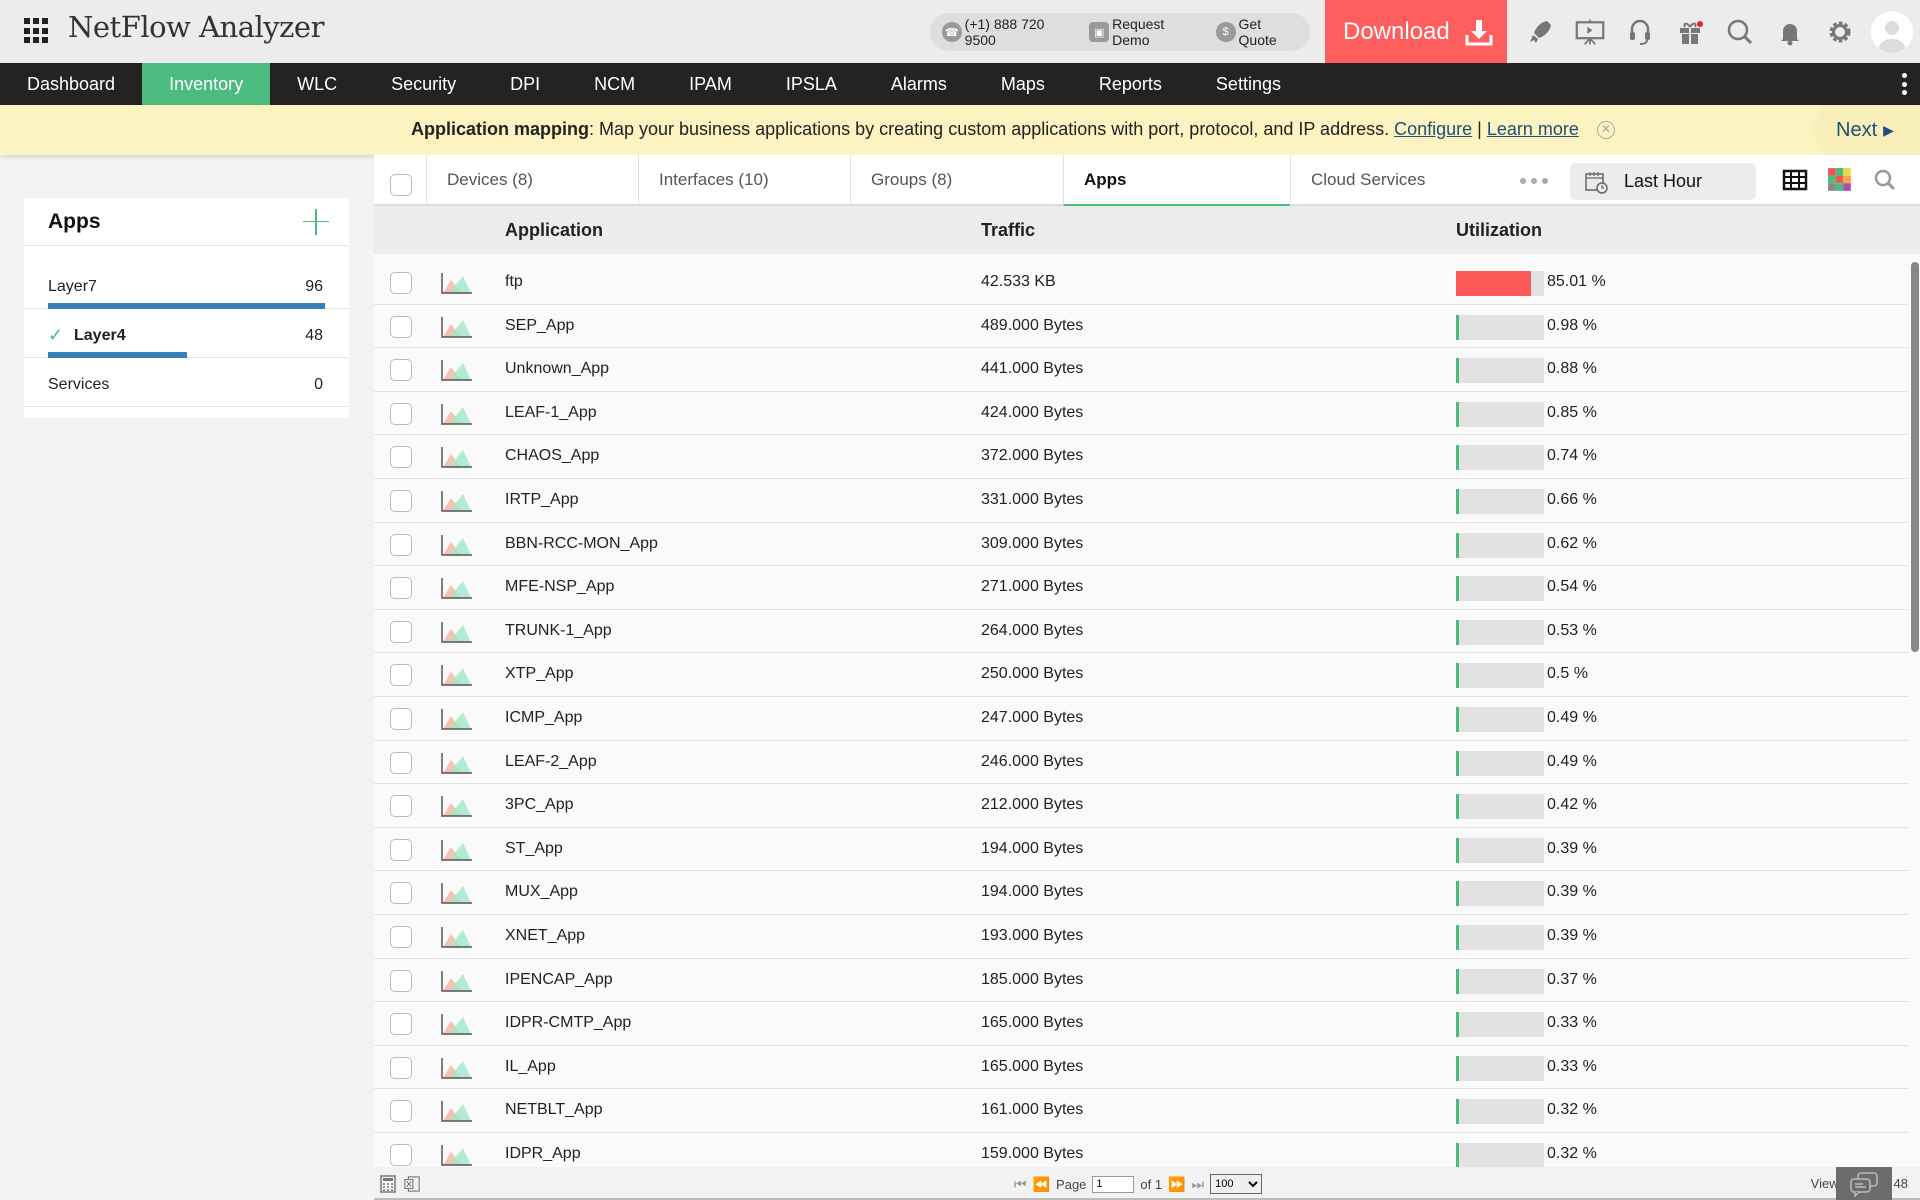 The width and height of the screenshot is (1920, 1200). Describe the element at coordinates (1790, 31) in the screenshot. I see `bell-icon` at that location.